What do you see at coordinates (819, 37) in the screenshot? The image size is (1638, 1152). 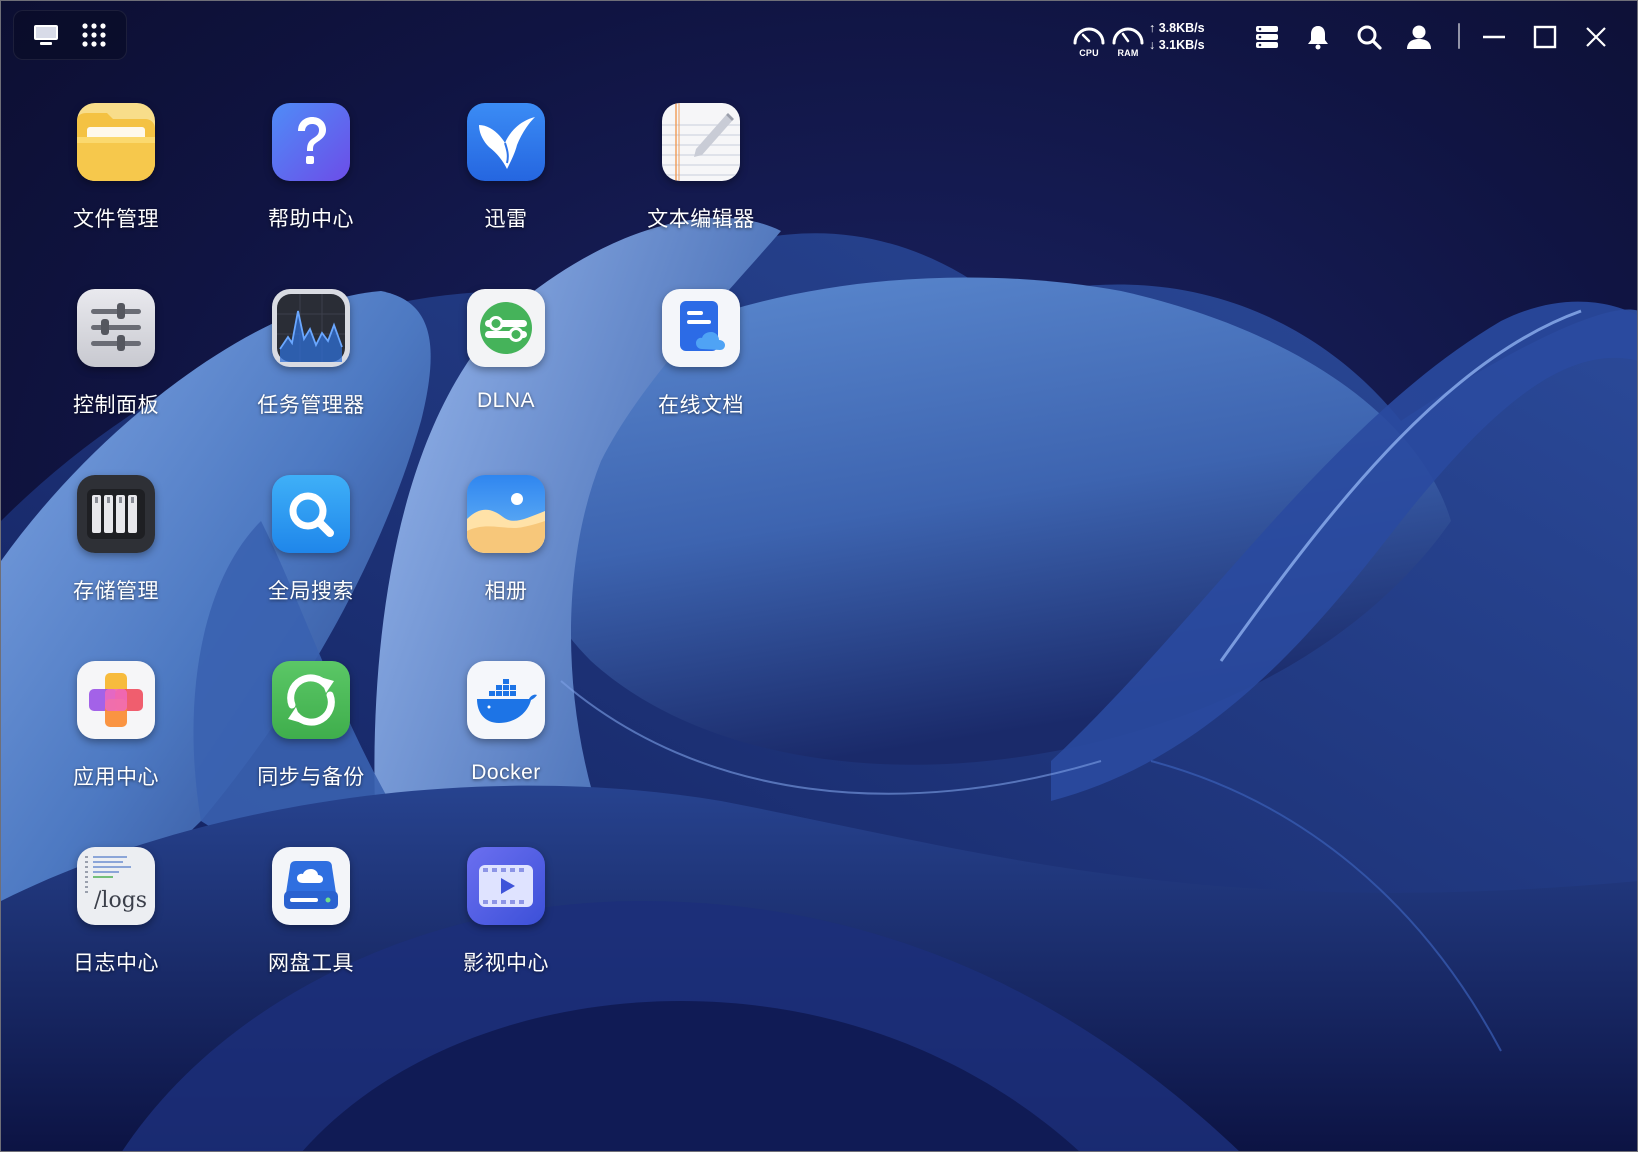 I see `top-bar: CPU RAM ↑ 3.8KB/s ↓ 3.1KB/s` at bounding box center [819, 37].